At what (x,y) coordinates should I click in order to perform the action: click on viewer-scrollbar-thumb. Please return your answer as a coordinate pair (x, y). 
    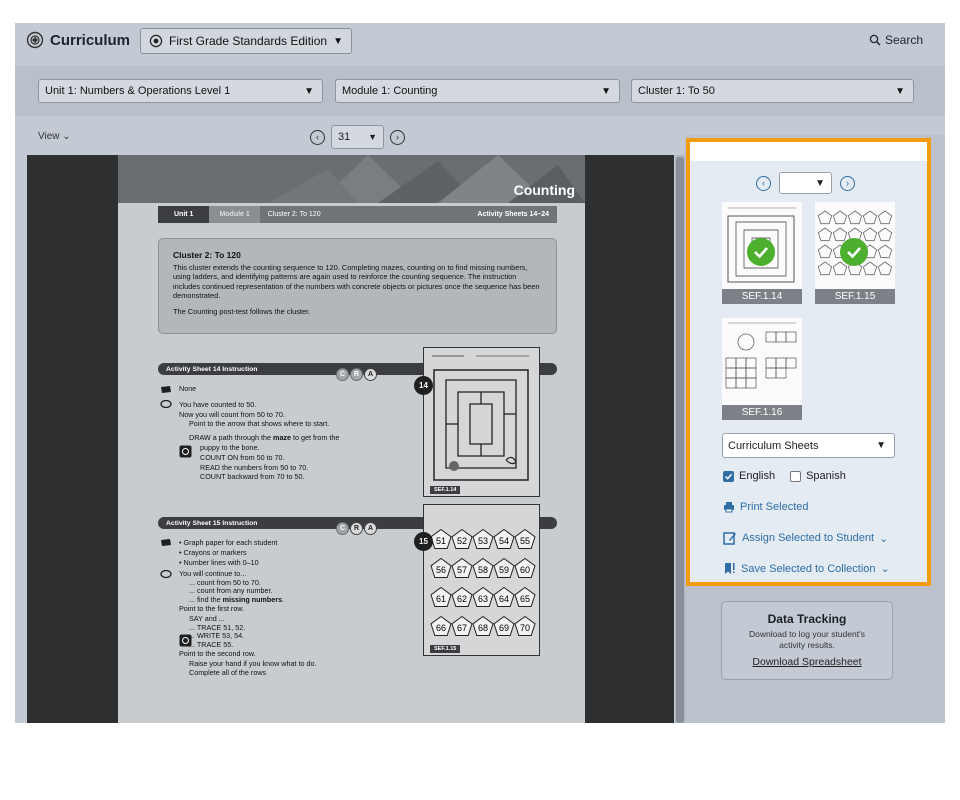
    Looking at the image, I should click on (680, 440).